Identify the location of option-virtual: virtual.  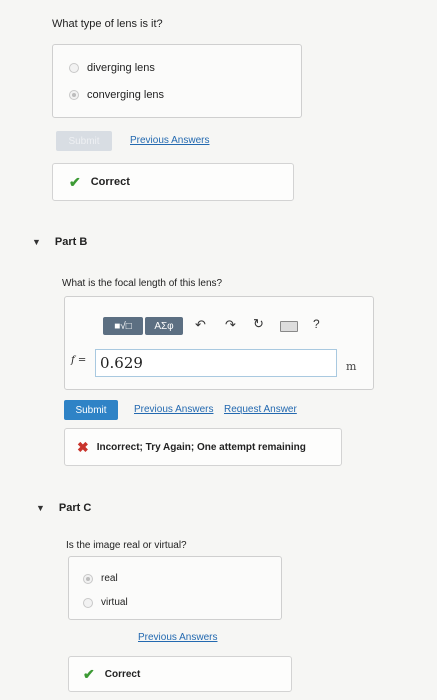
(105, 602).